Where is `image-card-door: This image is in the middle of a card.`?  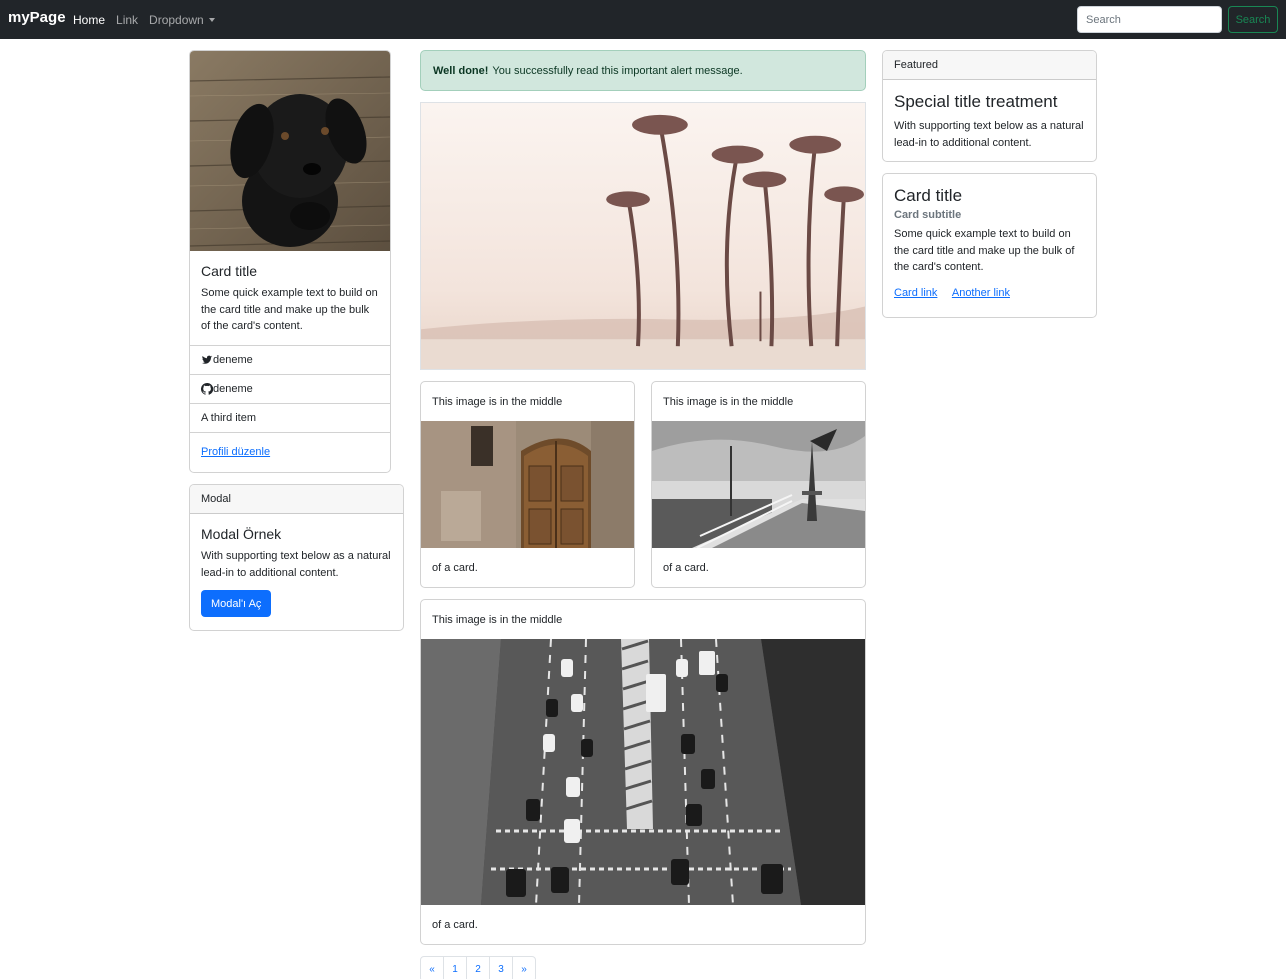 image-card-door: This image is in the middle of a card. is located at coordinates (527, 484).